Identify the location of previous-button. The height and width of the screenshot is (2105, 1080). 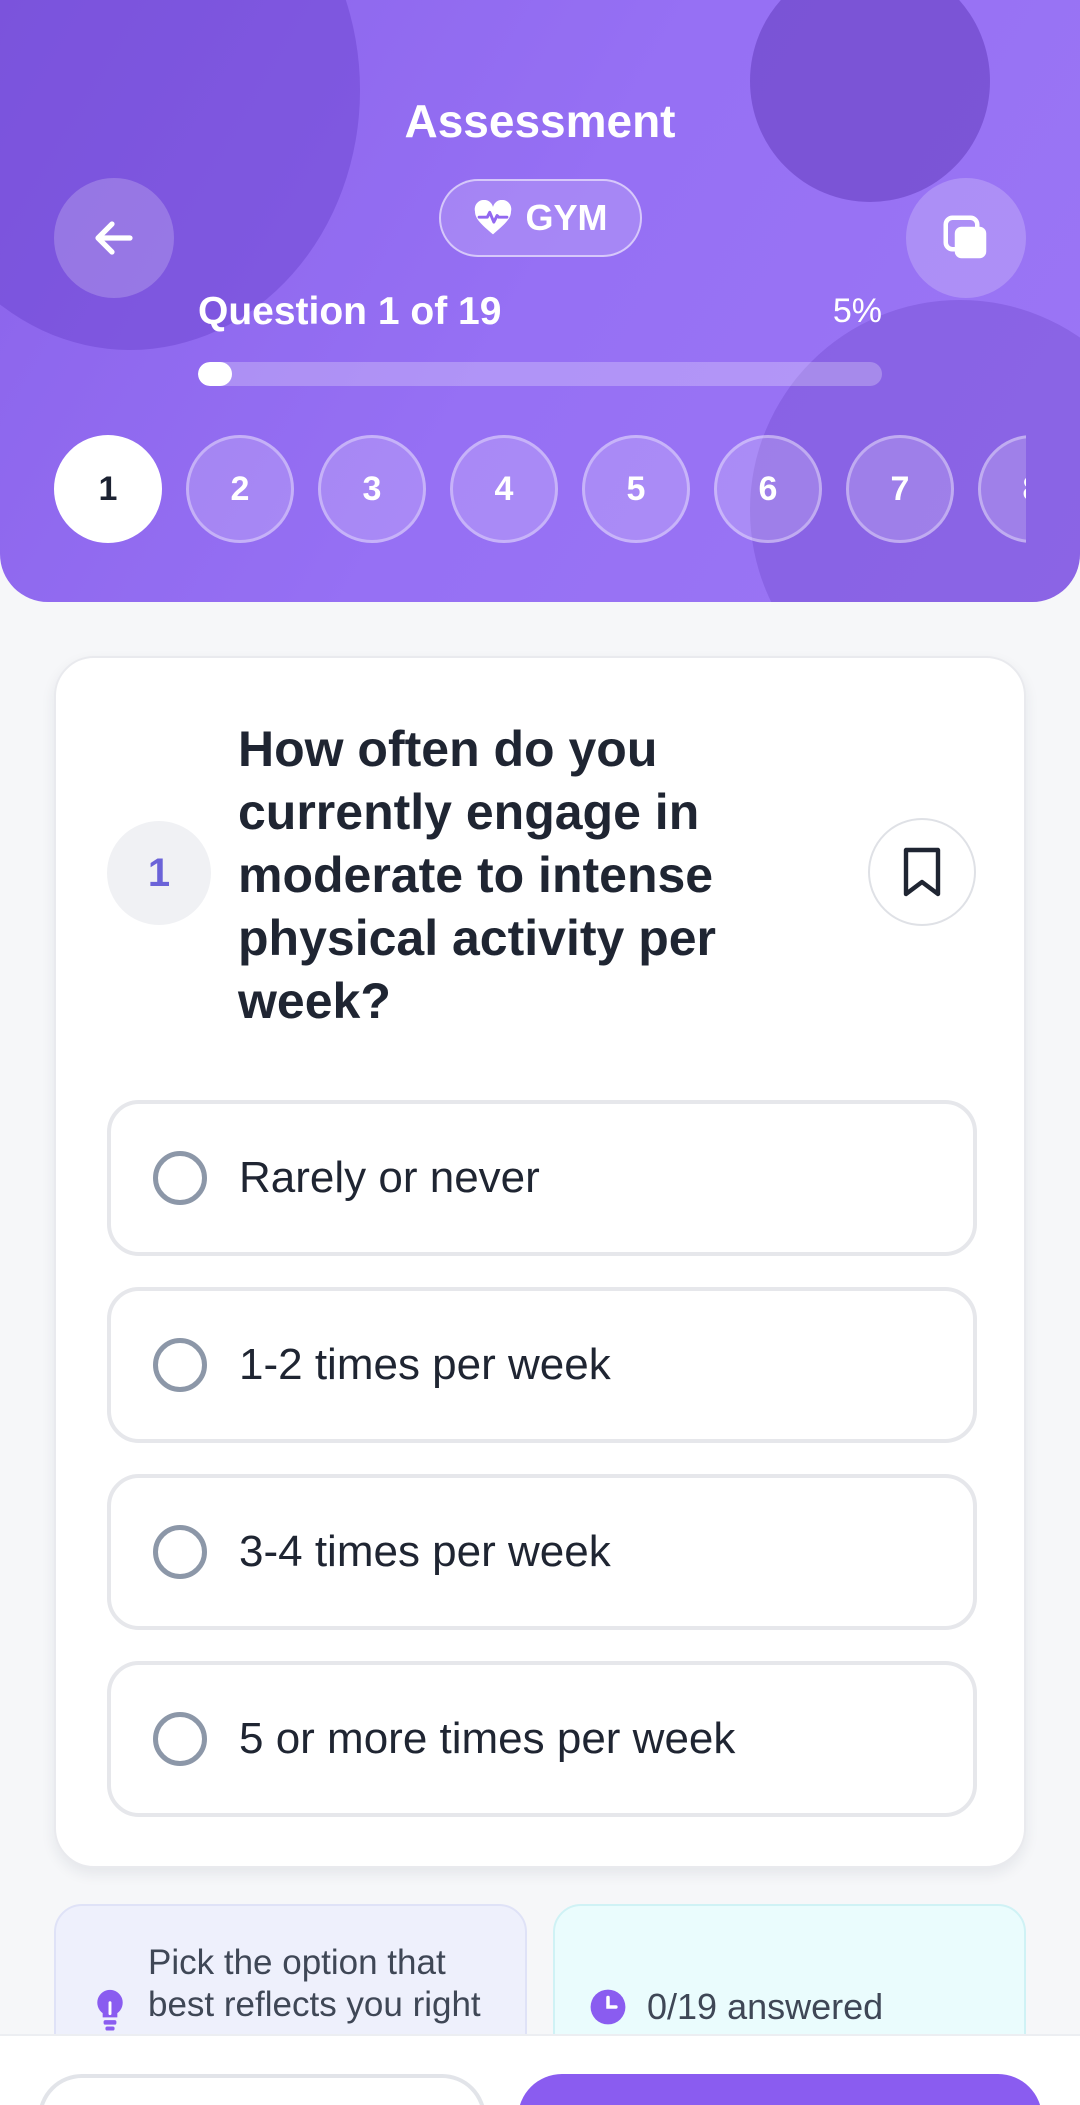
(262, 2089).